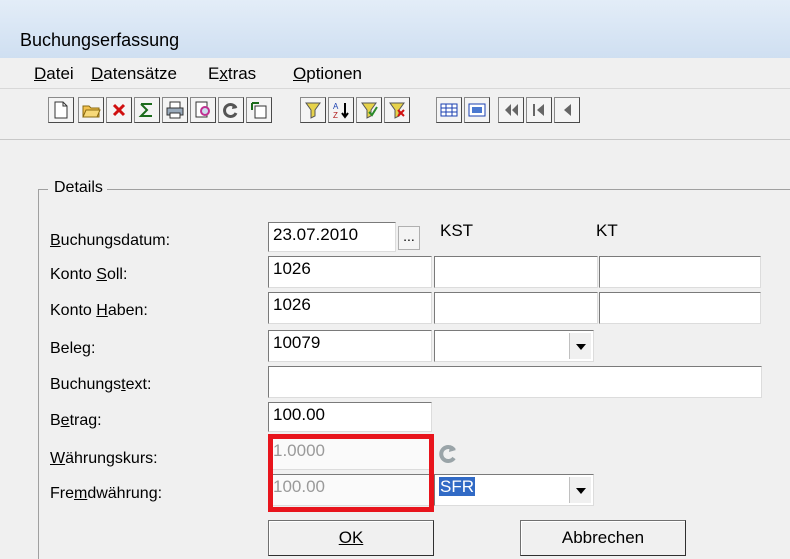 The width and height of the screenshot is (790, 559). I want to click on column-header-kst: KST, so click(457, 230).